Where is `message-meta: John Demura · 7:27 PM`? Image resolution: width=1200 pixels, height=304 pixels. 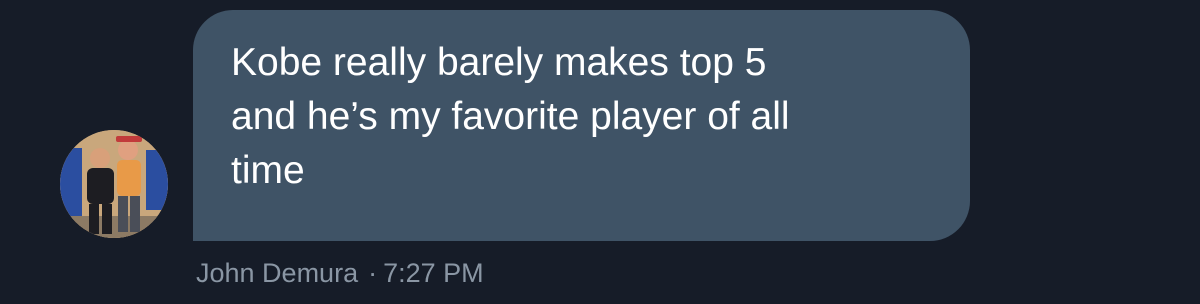 message-meta: John Demura · 7:27 PM is located at coordinates (340, 273).